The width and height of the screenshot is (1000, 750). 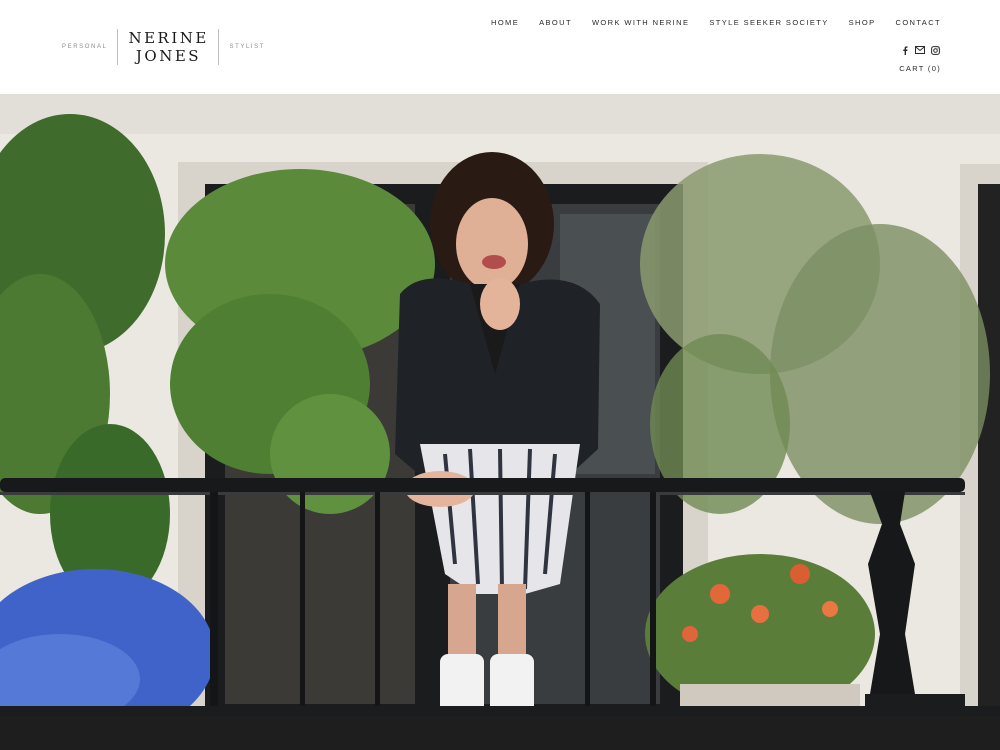 What do you see at coordinates (919, 22) in the screenshot?
I see `nav-contact: CONTACT` at bounding box center [919, 22].